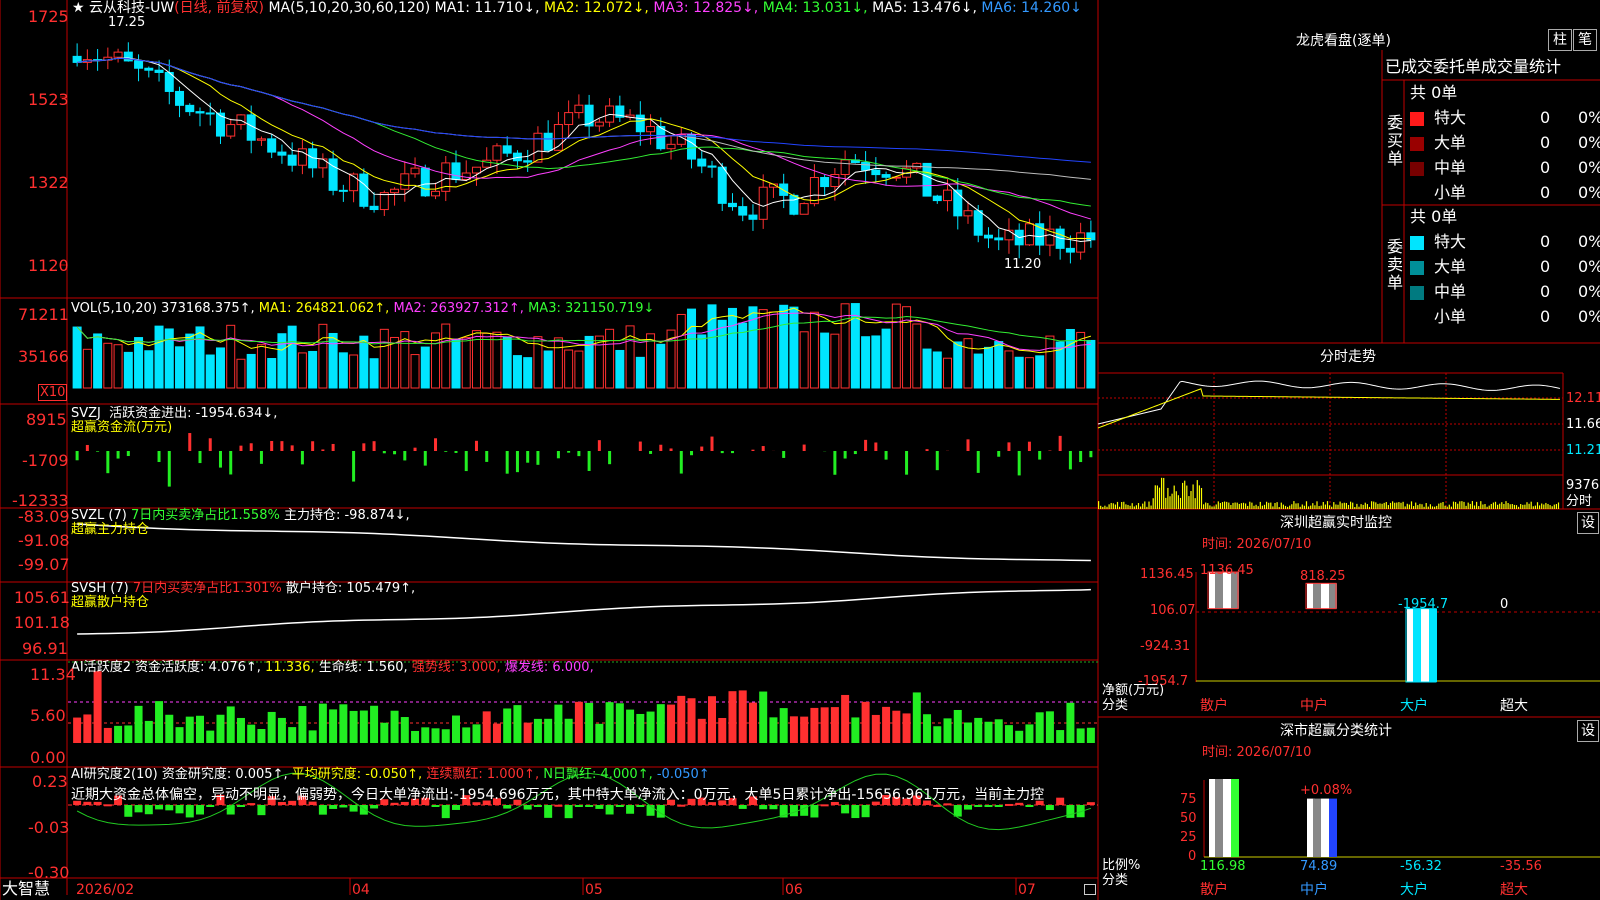 The height and width of the screenshot is (900, 1600). Describe the element at coordinates (110, 602) in the screenshot. I see `svsh-subtitle: 超赢散户持仓` at that location.